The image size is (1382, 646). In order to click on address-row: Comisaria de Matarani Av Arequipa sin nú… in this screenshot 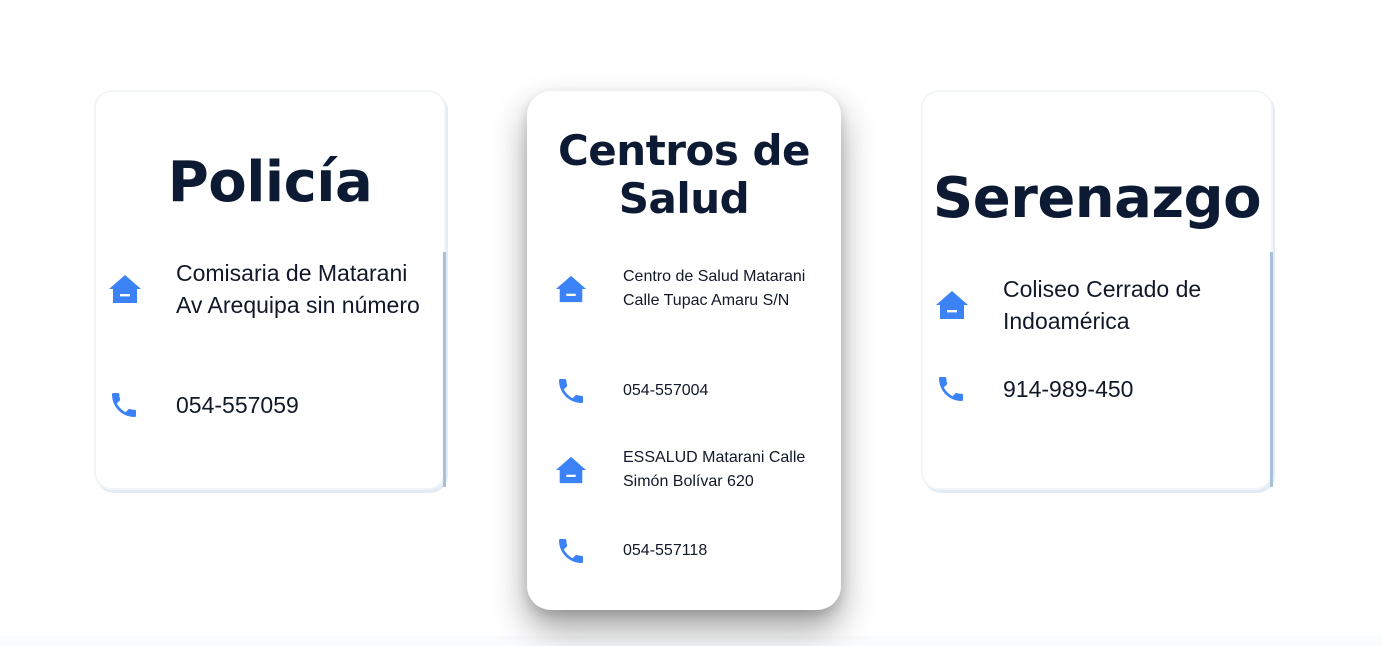, I will do `click(273, 289)`.